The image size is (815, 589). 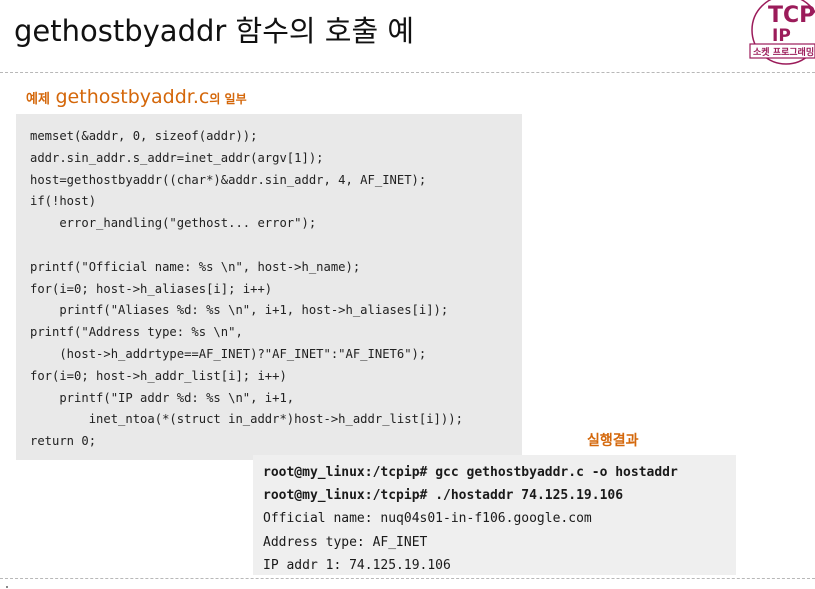 What do you see at coordinates (613, 441) in the screenshot?
I see `result-label: 실행결과` at bounding box center [613, 441].